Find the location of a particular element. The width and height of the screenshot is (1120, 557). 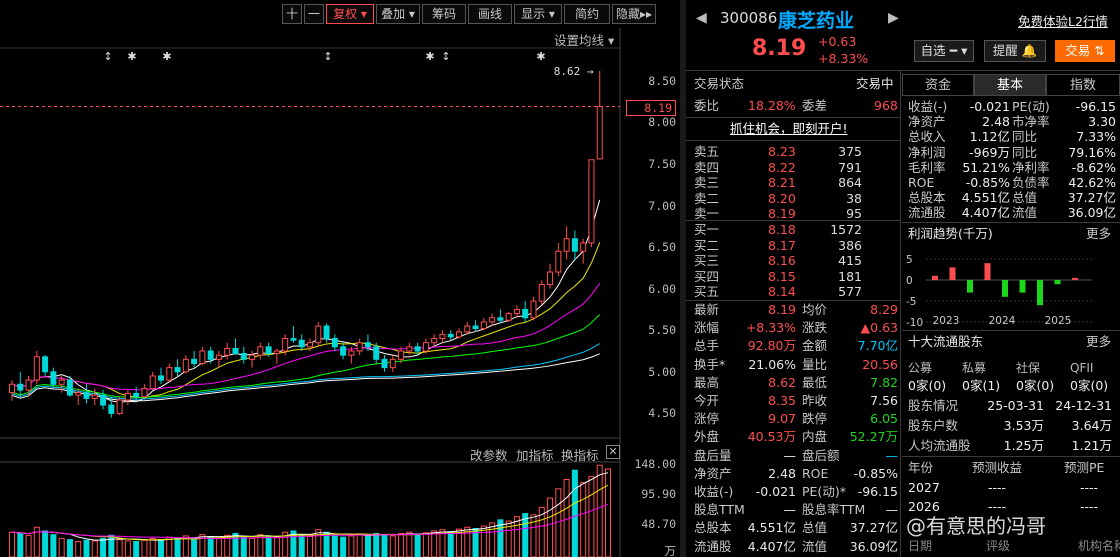

prev-stock-icon: ◀ is located at coordinates (701, 18).